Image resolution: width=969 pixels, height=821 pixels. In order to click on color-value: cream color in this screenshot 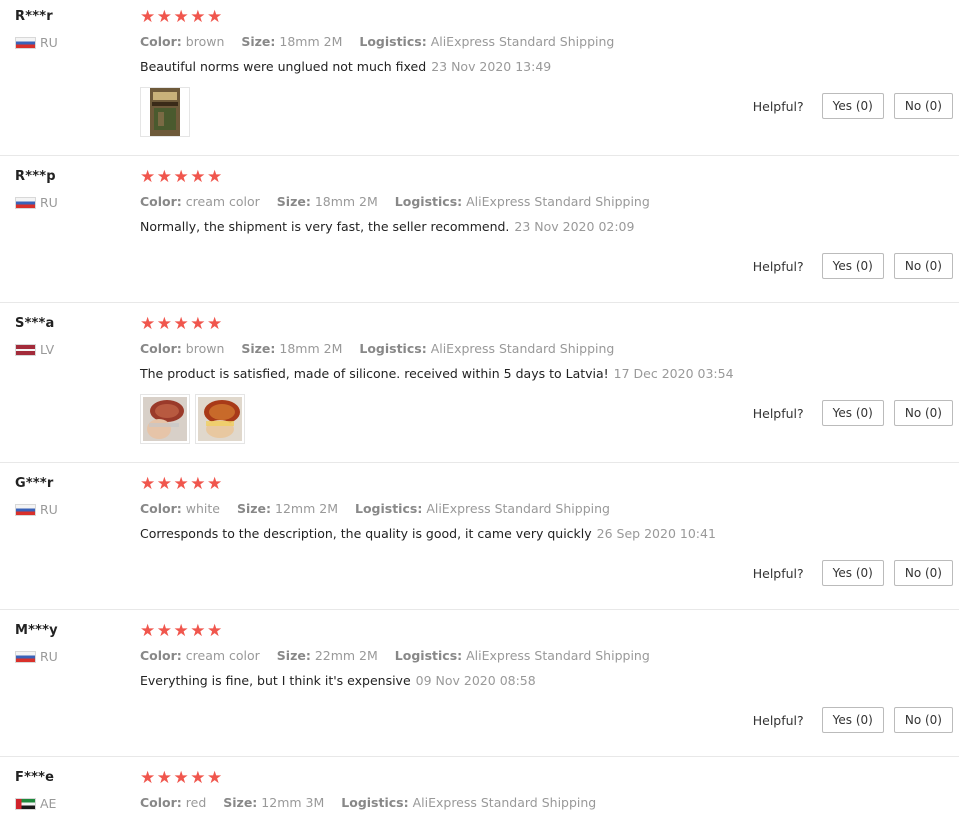, I will do `click(222, 655)`.